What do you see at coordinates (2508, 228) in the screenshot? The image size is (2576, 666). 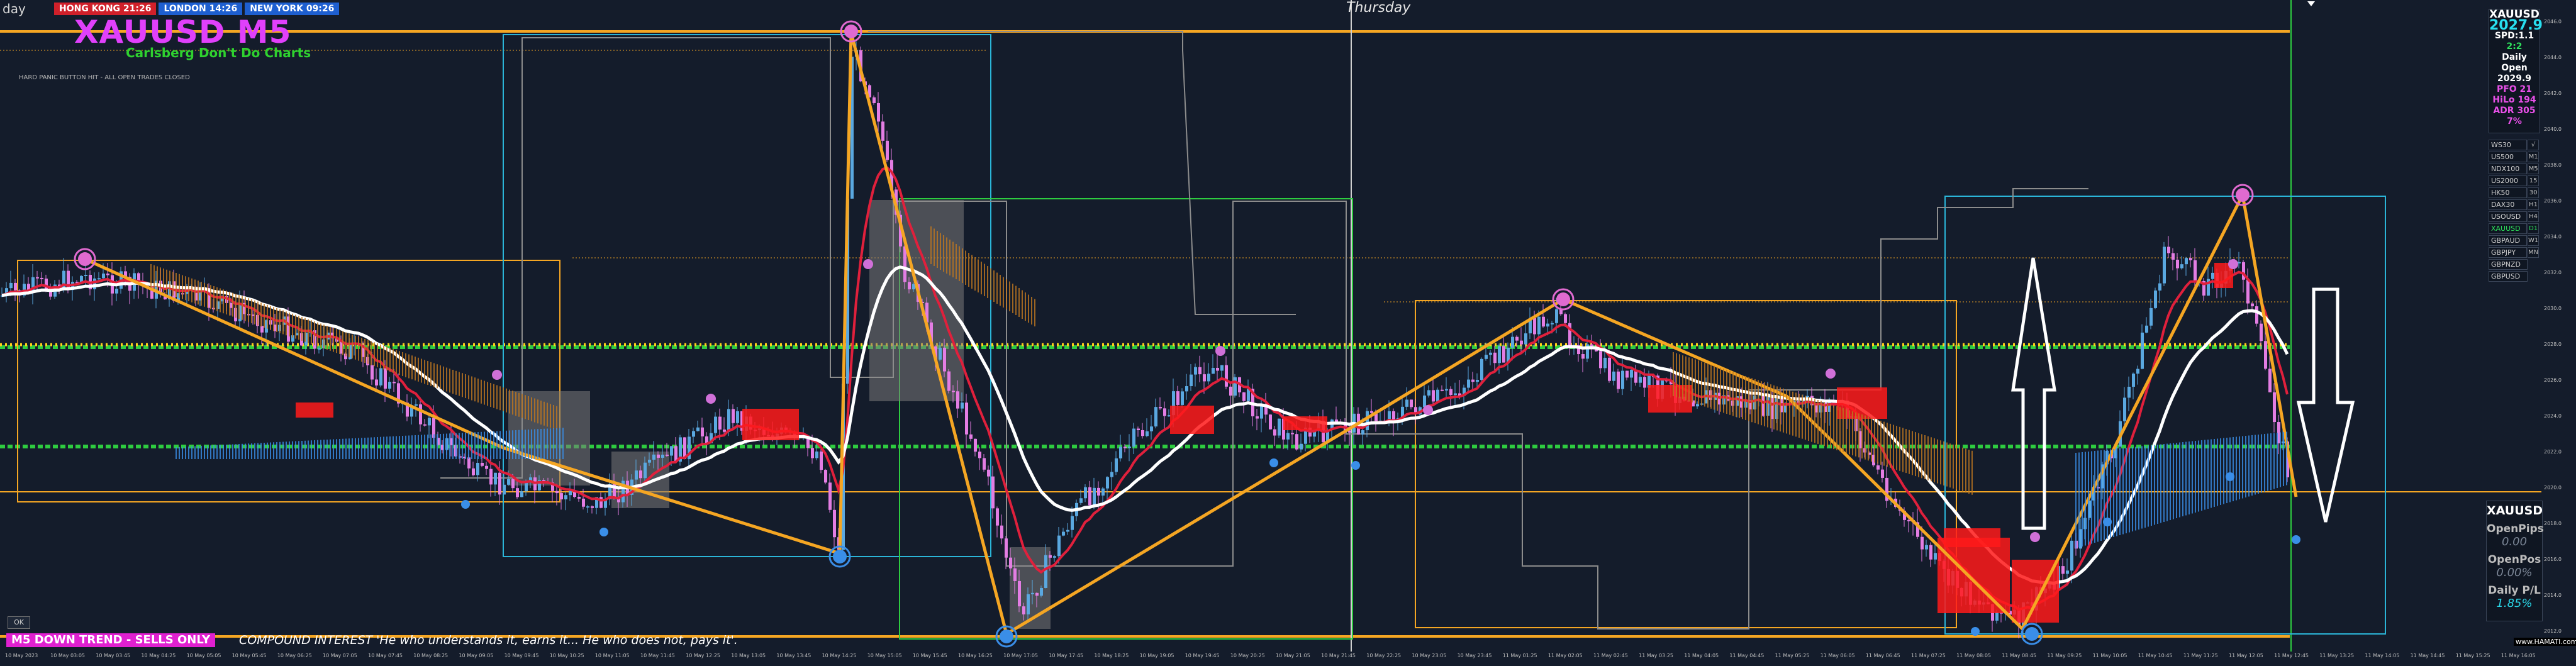 I see `symbol-button: XAUUSD` at bounding box center [2508, 228].